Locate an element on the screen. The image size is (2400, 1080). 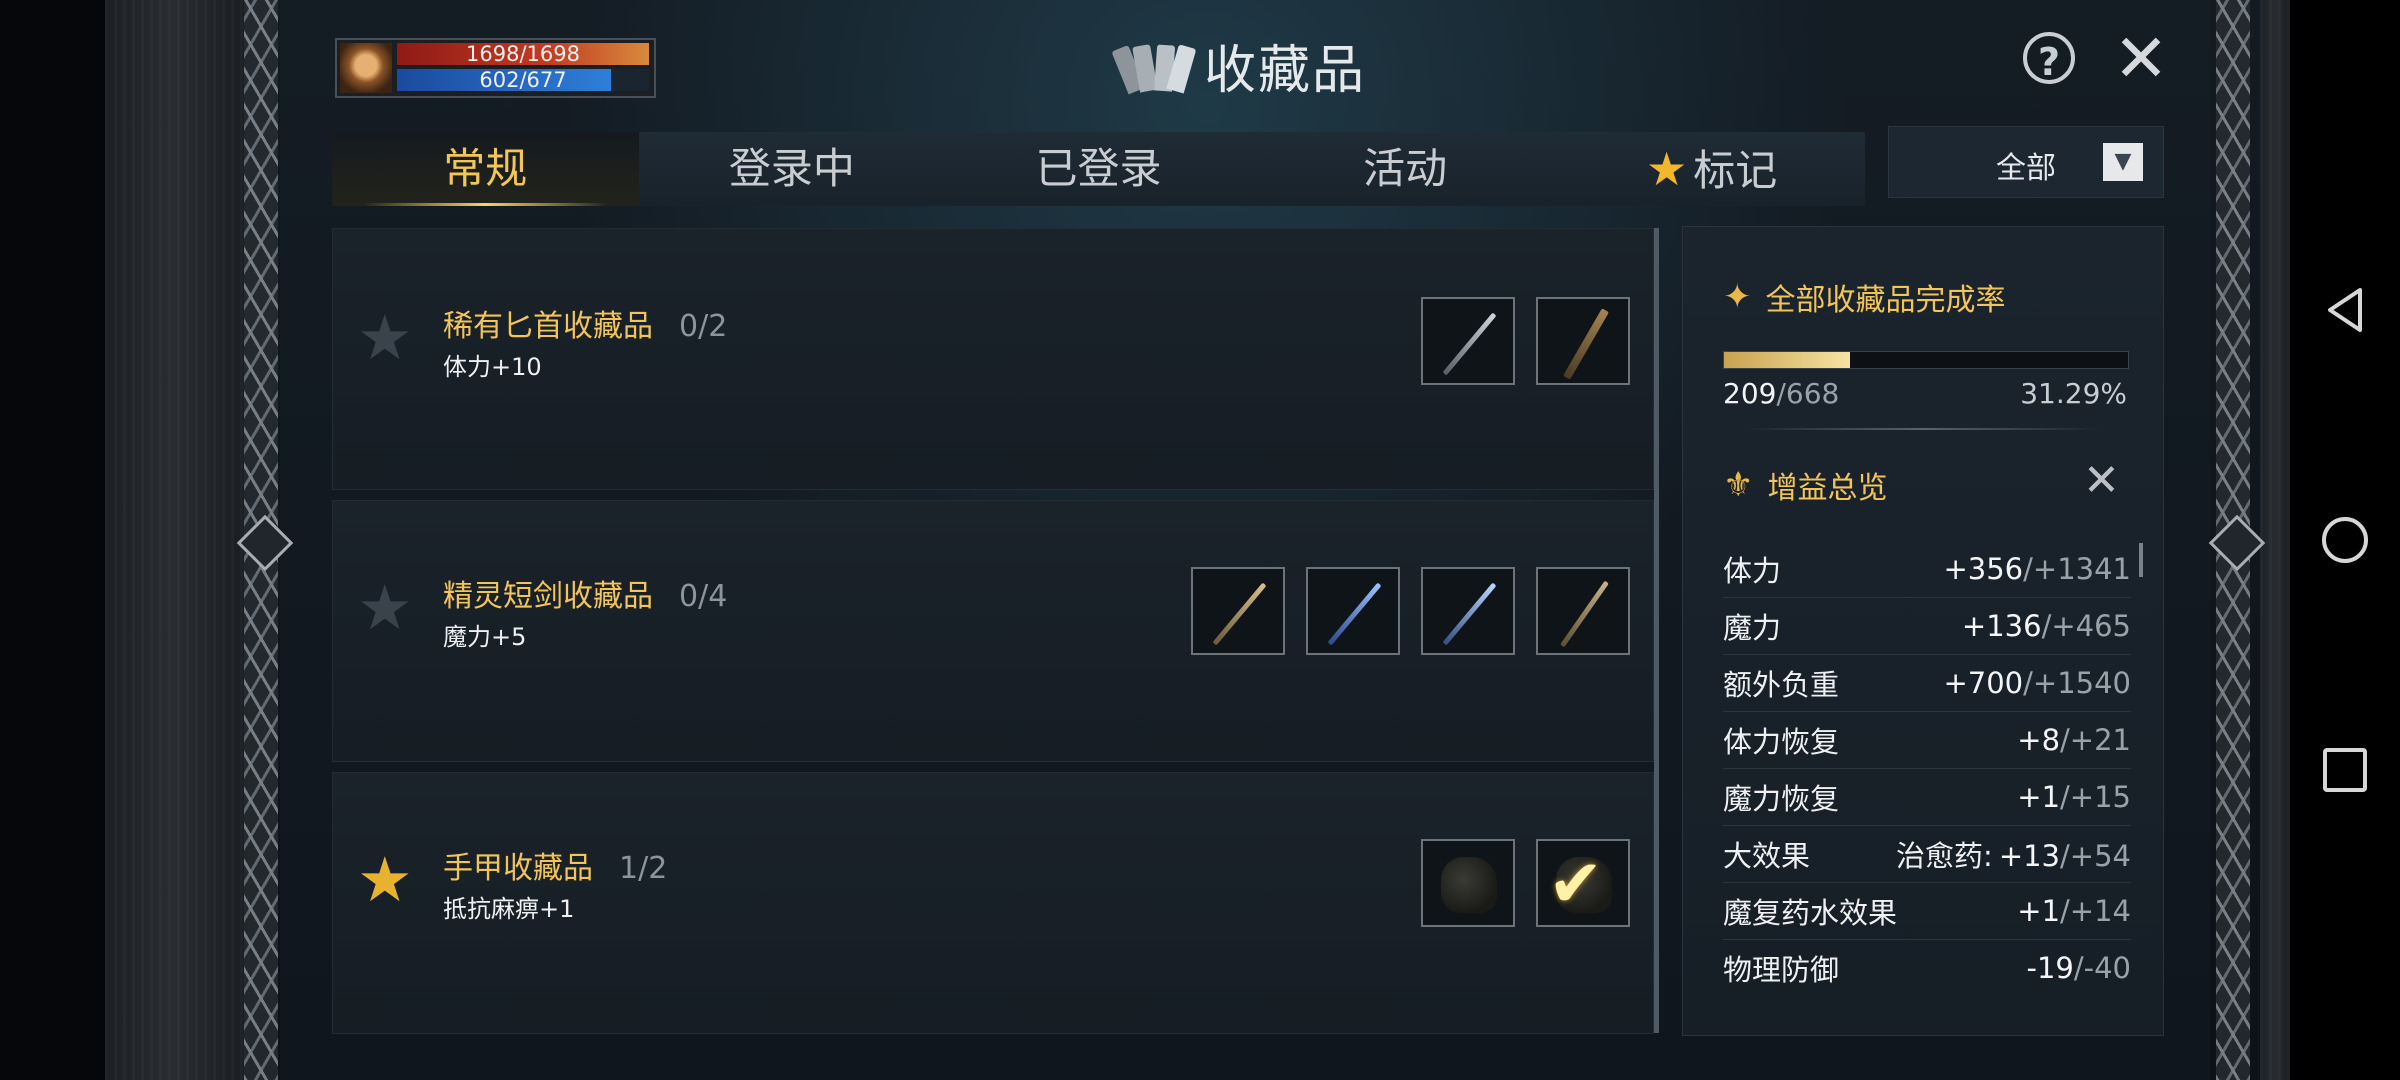
collection-bonus: 魔力+5 is located at coordinates (485, 637).